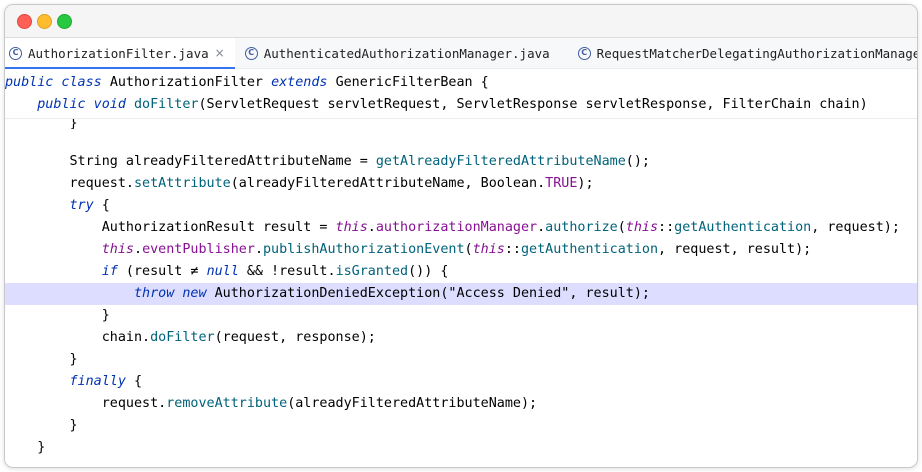 The height and width of the screenshot is (472, 922). What do you see at coordinates (303, 82) in the screenshot?
I see `code-token: extends` at bounding box center [303, 82].